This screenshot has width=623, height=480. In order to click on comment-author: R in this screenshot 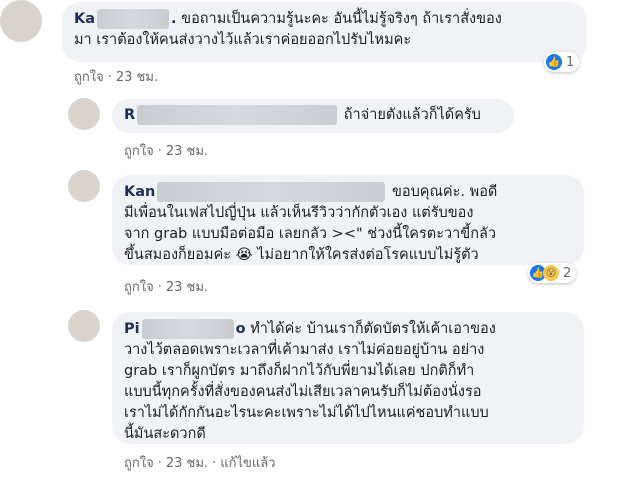, I will do `click(129, 115)`.